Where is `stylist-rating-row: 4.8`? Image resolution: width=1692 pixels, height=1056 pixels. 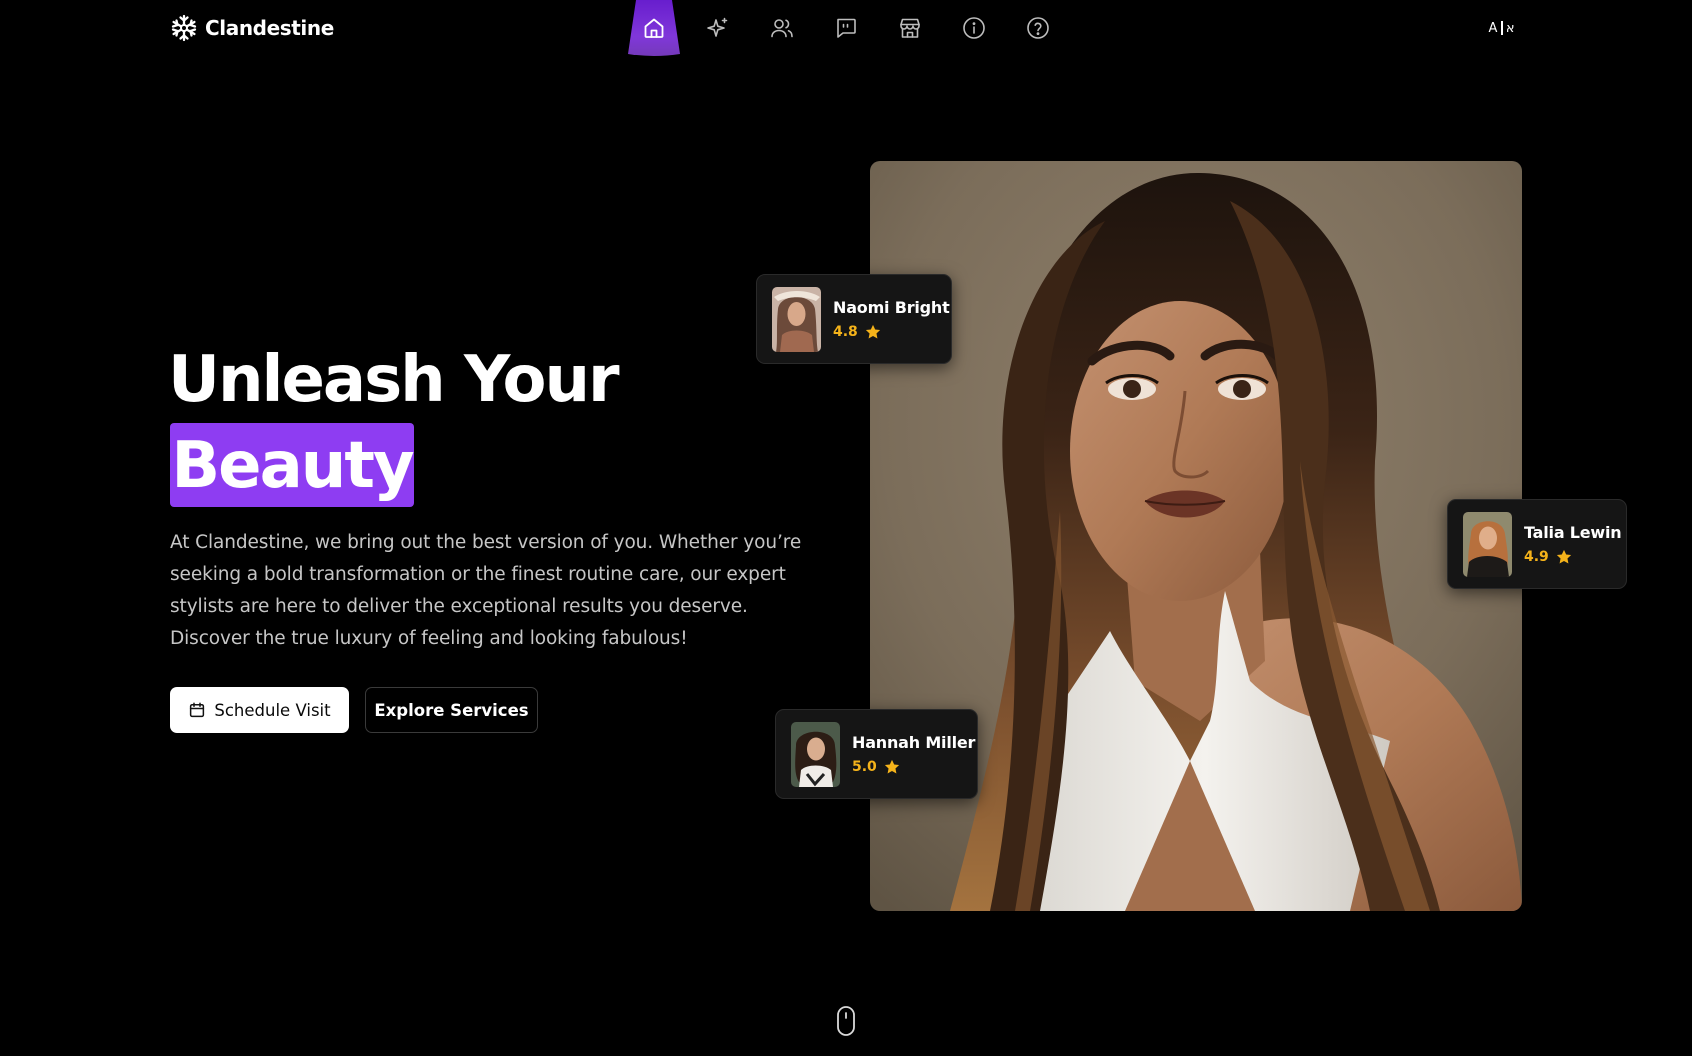
stylist-rating-row: 4.8 is located at coordinates (891, 332).